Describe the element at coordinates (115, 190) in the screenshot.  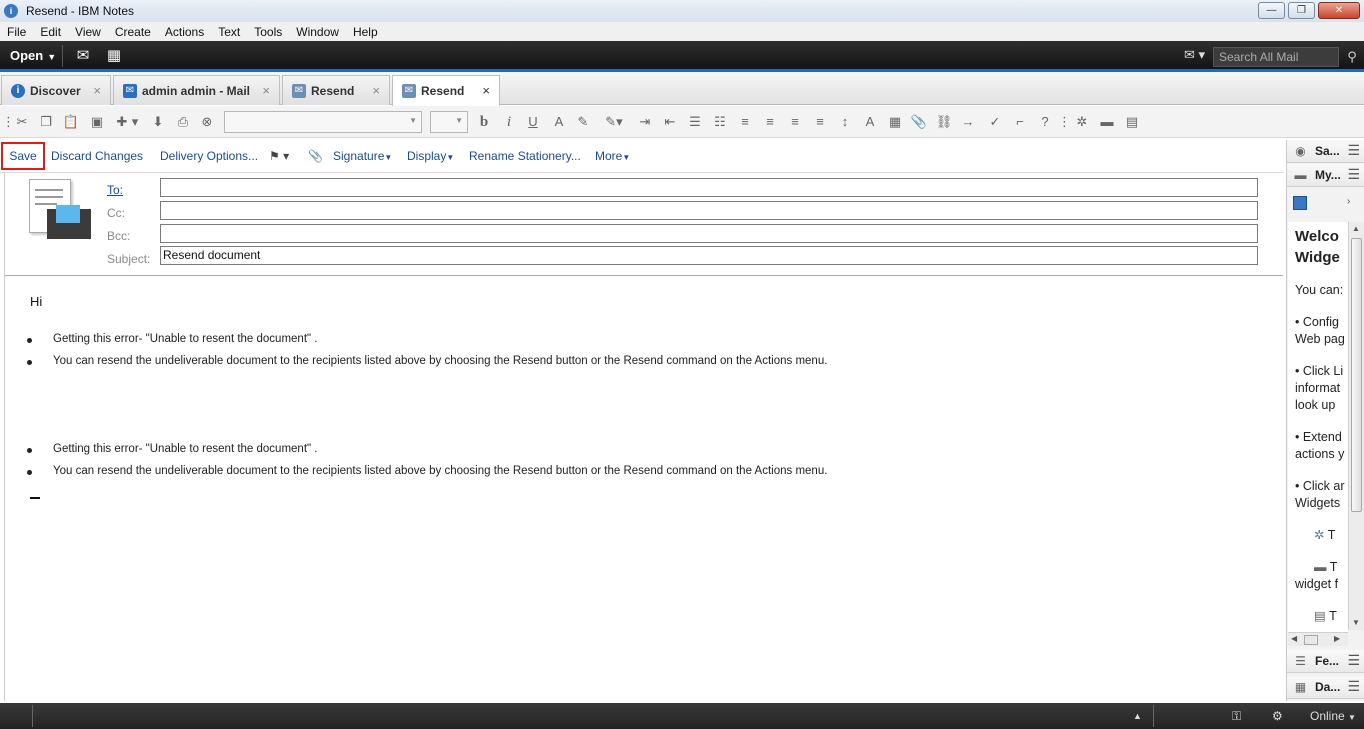
I see `to-label: To:` at that location.